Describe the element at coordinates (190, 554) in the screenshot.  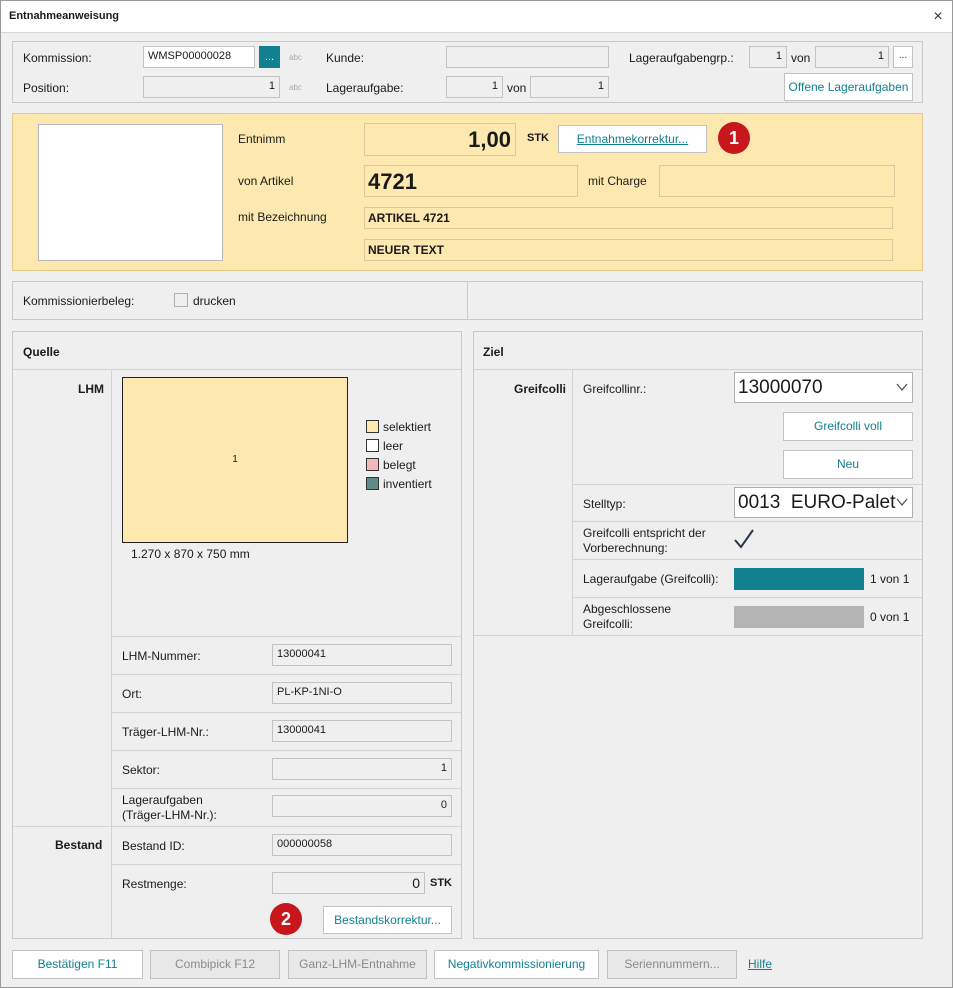
I see `lhm-dimensions: 1.270 x 870 x 750 mm` at that location.